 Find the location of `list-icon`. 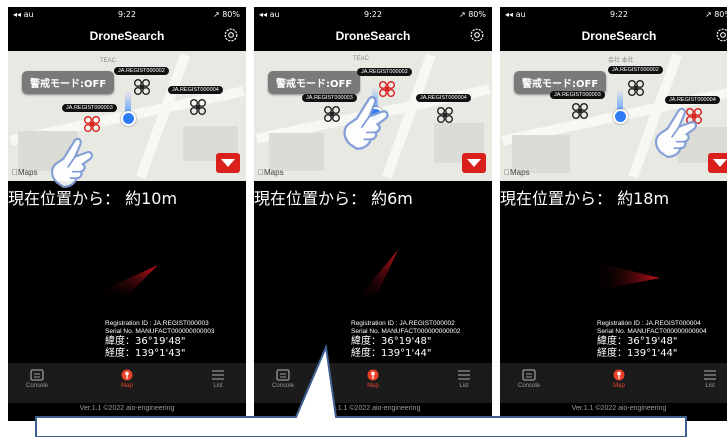

list-icon is located at coordinates (710, 375).